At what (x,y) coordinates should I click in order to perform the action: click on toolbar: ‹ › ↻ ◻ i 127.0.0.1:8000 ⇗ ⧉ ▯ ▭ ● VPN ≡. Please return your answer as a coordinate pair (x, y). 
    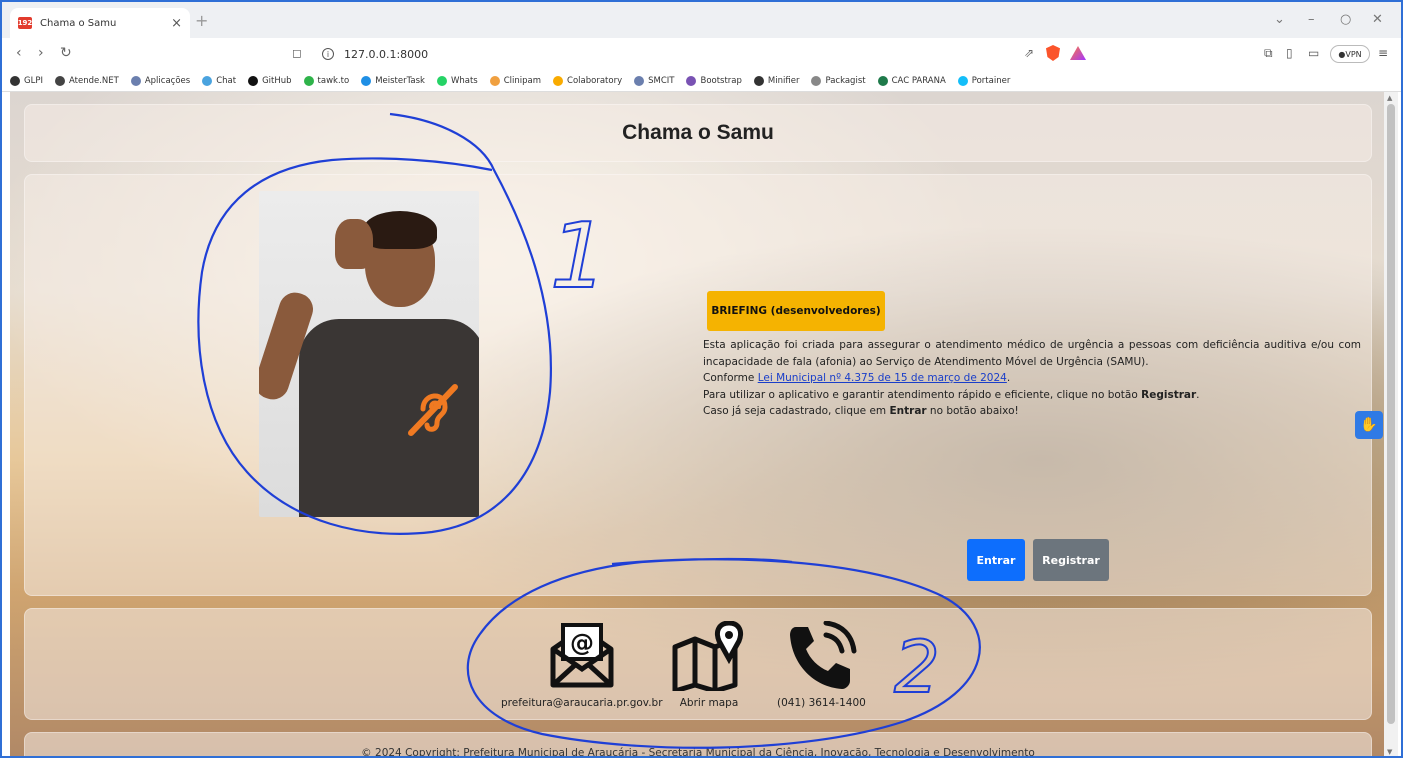
    Looking at the image, I should click on (701, 54).